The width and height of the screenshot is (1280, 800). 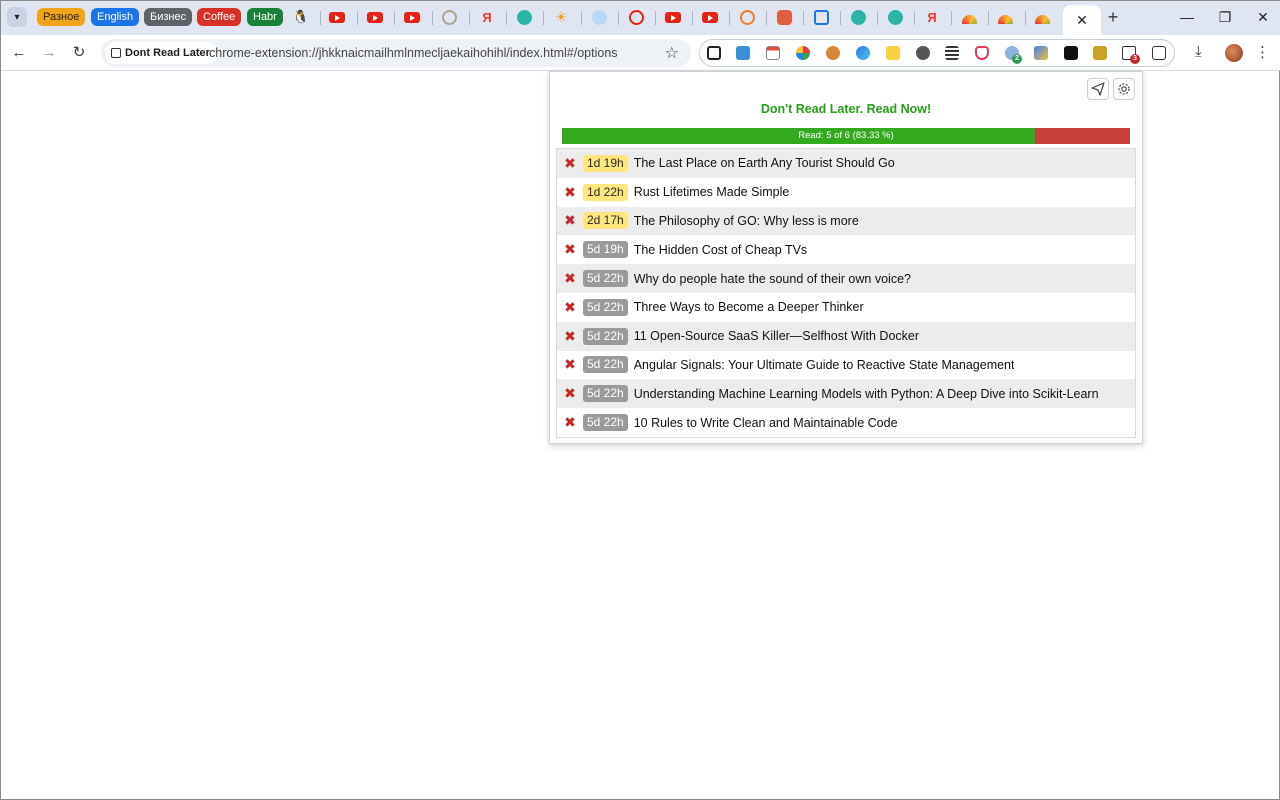 I want to click on more-menu-icon: ⋮, so click(x=1262, y=53).